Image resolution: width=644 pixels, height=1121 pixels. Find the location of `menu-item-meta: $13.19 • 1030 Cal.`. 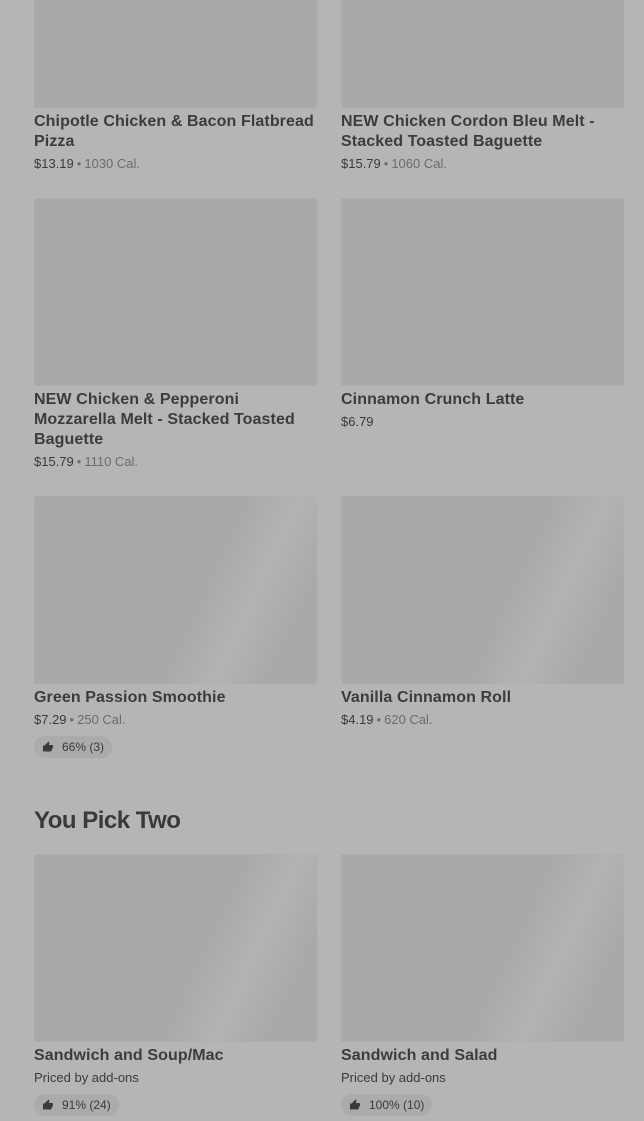

menu-item-meta: $13.19 • 1030 Cal. is located at coordinates (175, 164).